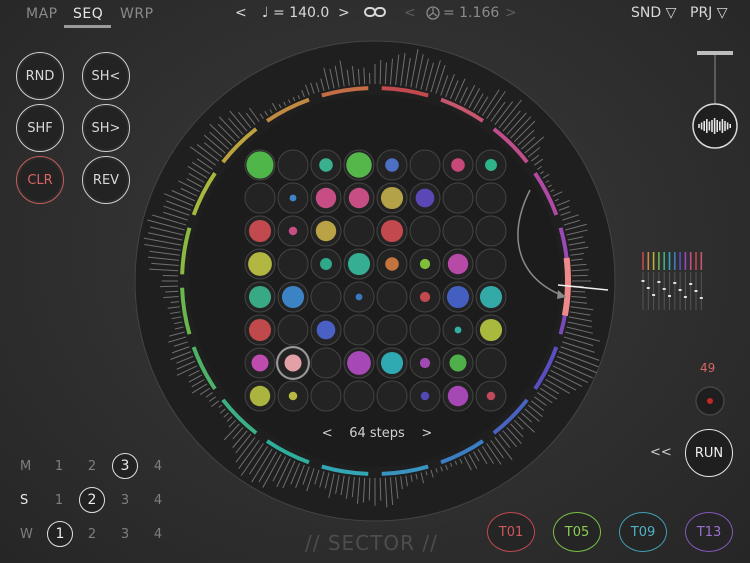 The image size is (750, 563). What do you see at coordinates (566, 287) in the screenshot?
I see `arc-current-segment` at bounding box center [566, 287].